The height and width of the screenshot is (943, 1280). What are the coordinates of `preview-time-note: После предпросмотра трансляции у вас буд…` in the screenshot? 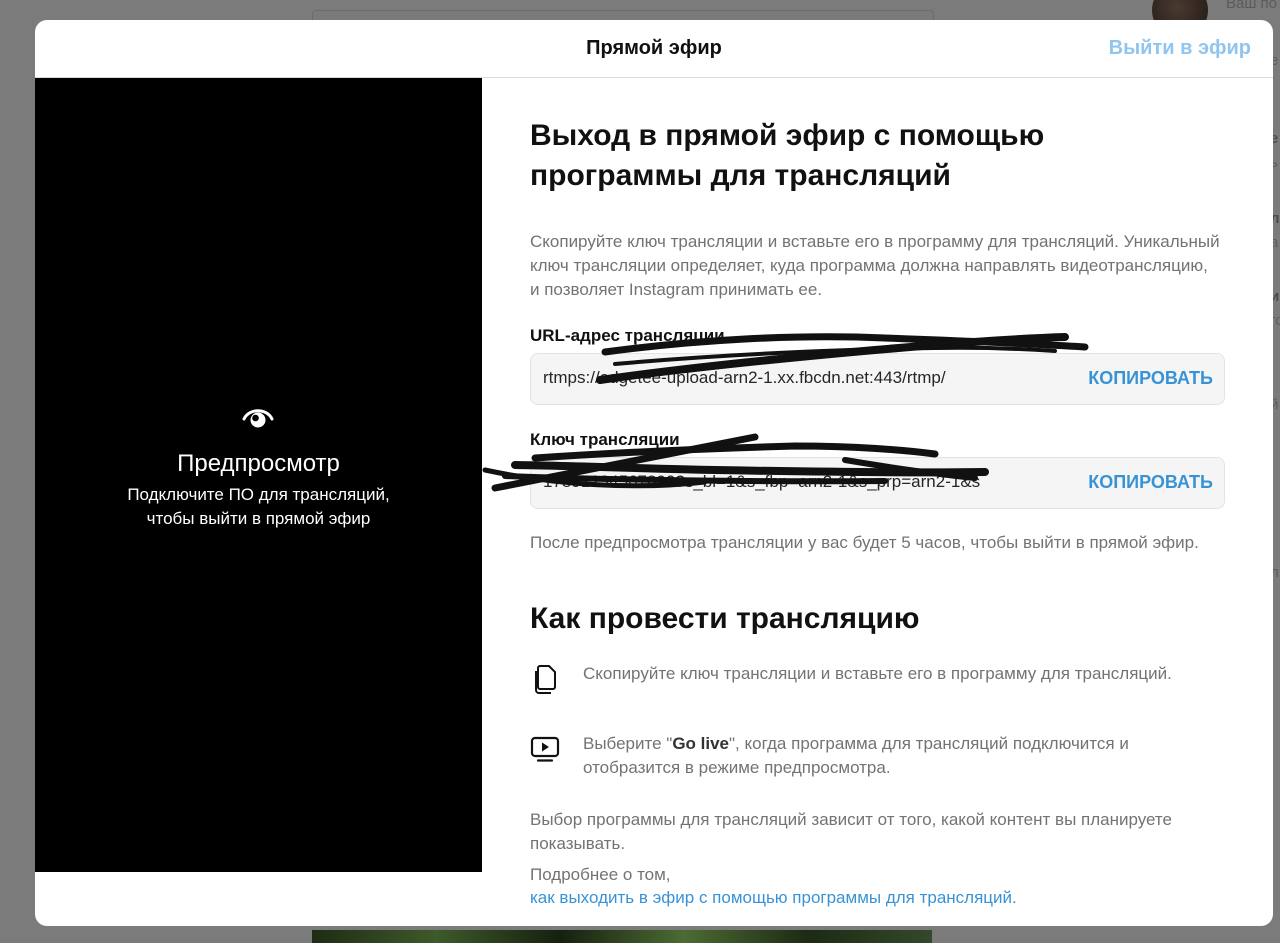 It's located at (864, 542).